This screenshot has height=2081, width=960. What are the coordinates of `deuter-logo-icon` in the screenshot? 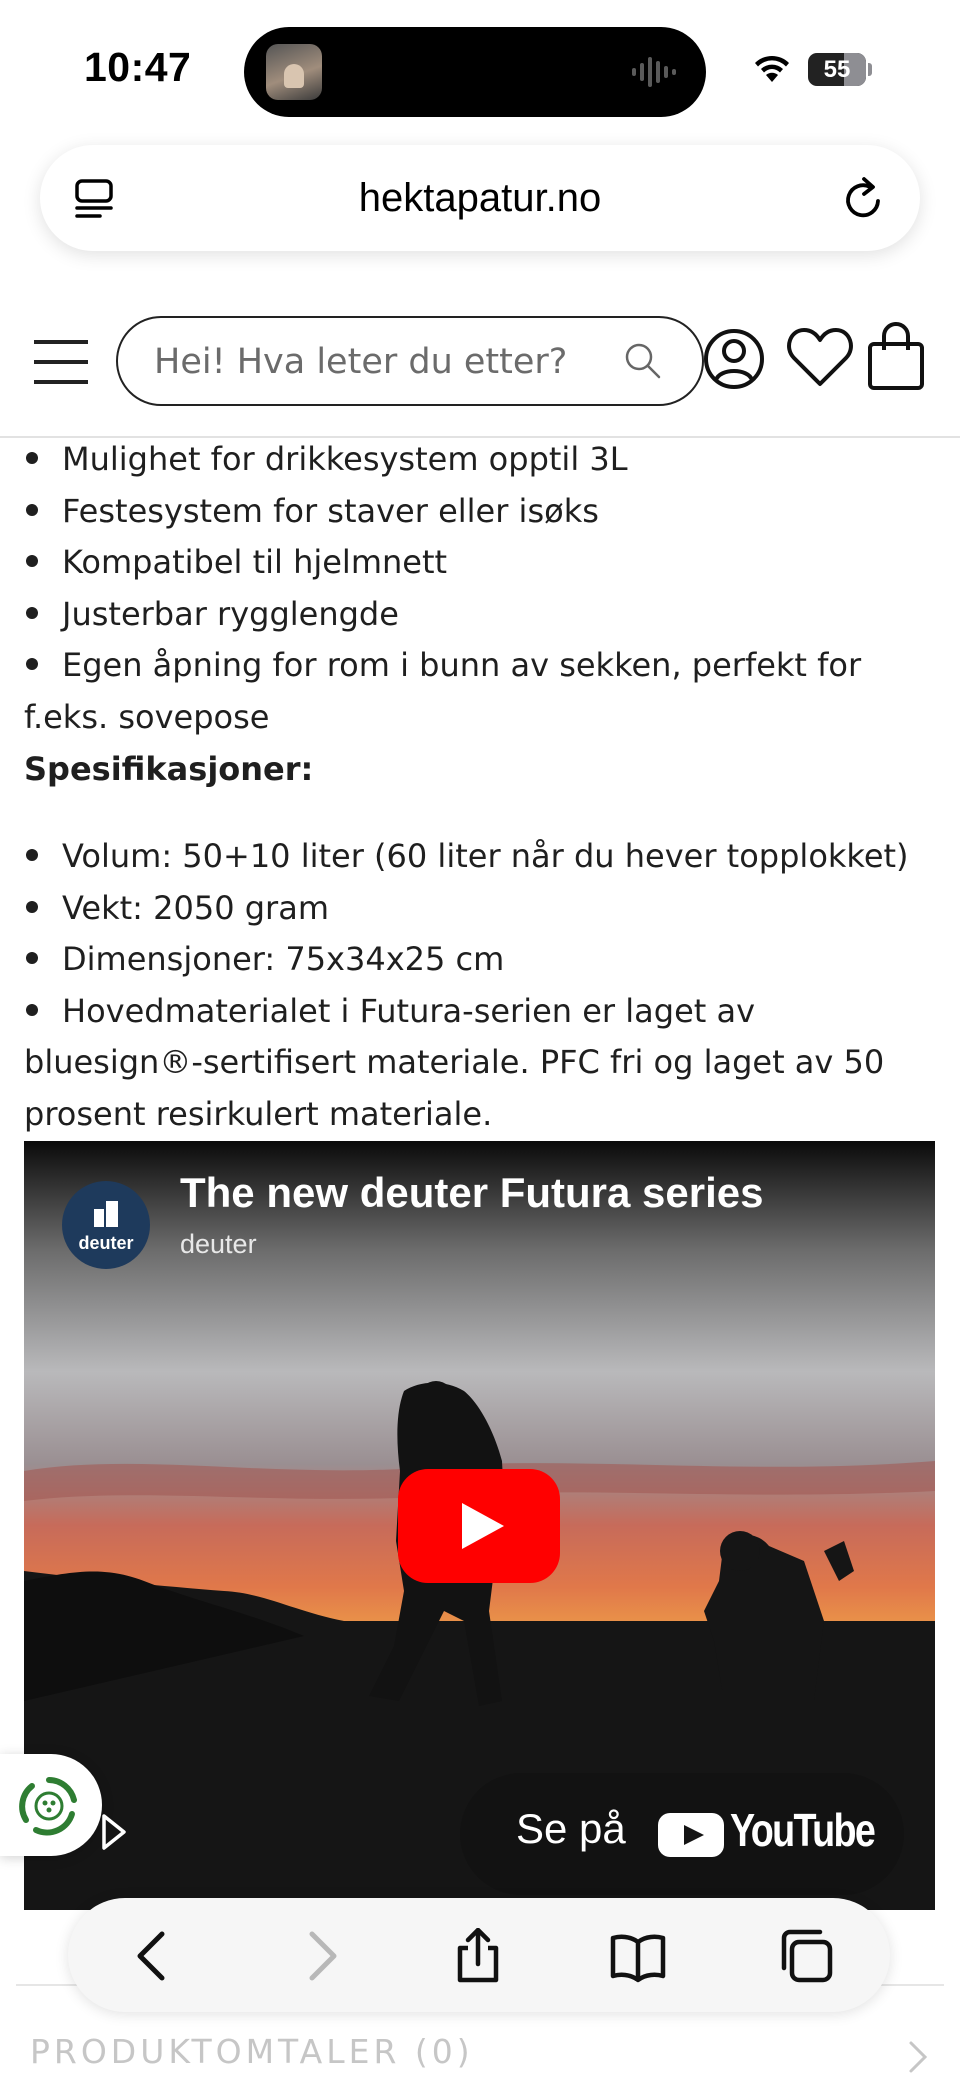 It's located at (106, 1214).